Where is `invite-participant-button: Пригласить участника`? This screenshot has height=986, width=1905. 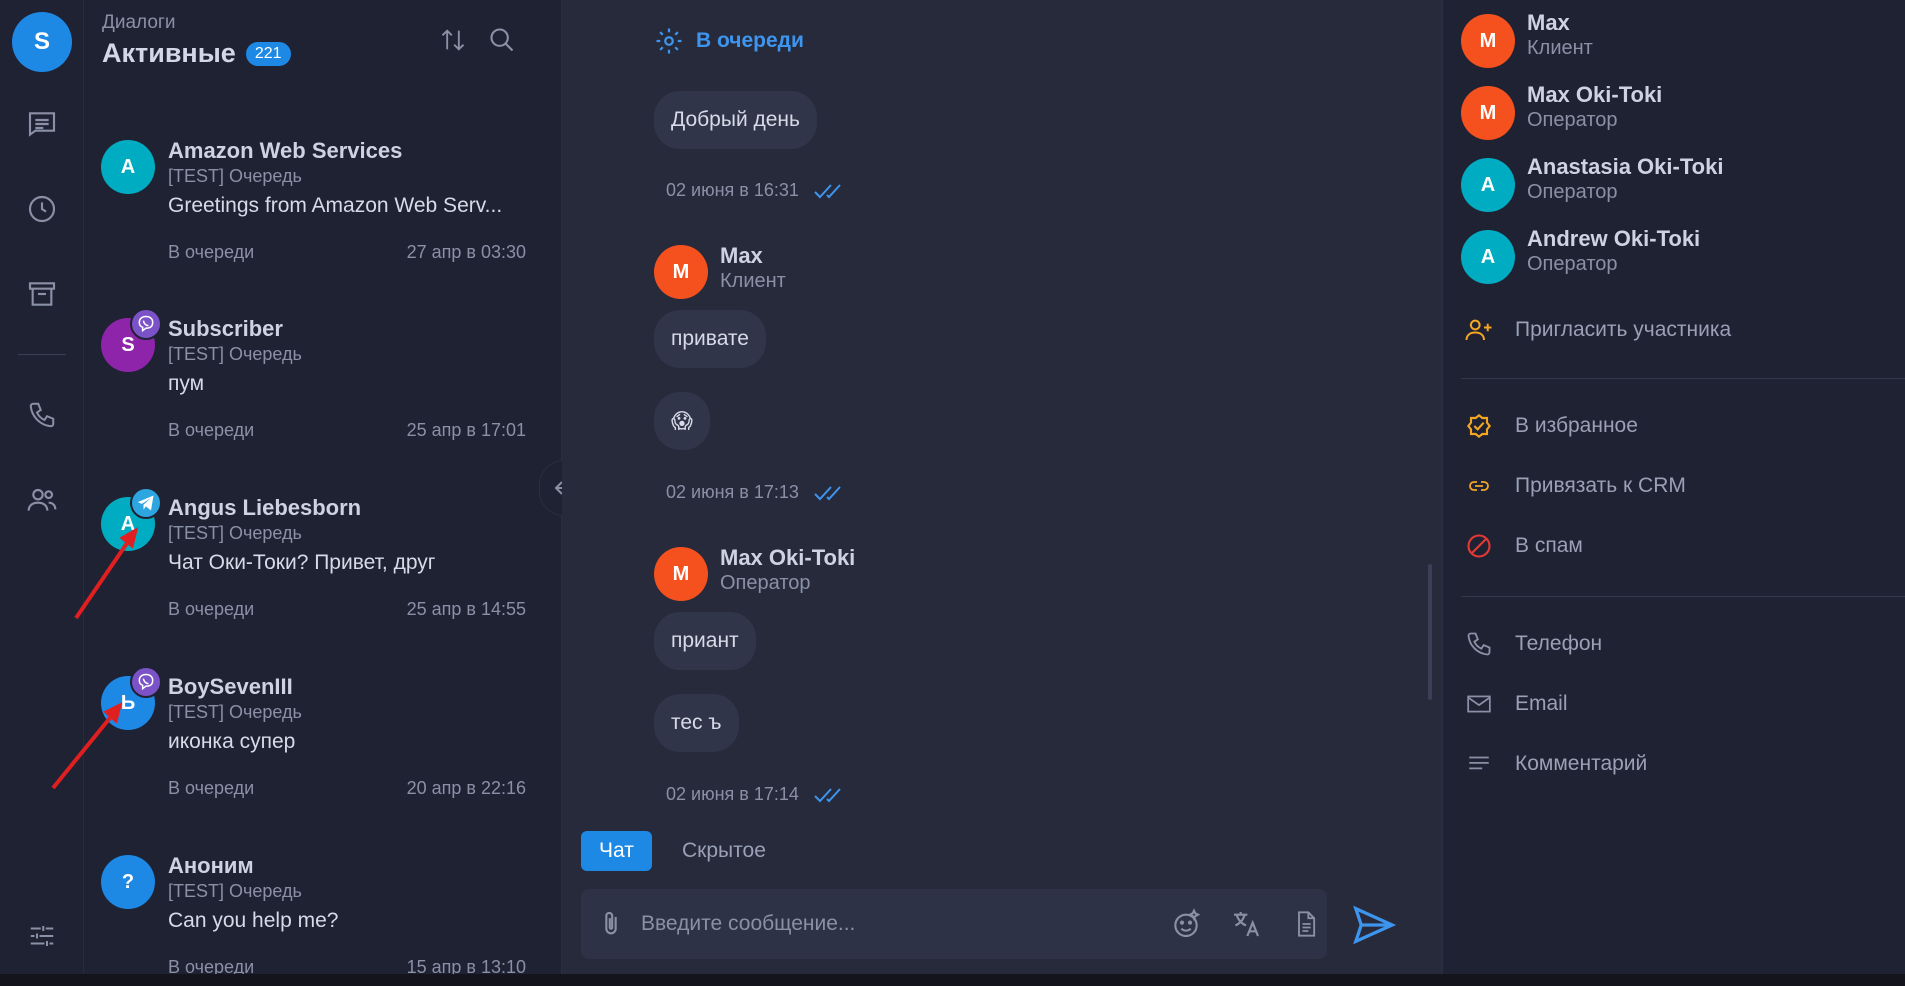 invite-participant-button: Пригласить участника is located at coordinates (1596, 330).